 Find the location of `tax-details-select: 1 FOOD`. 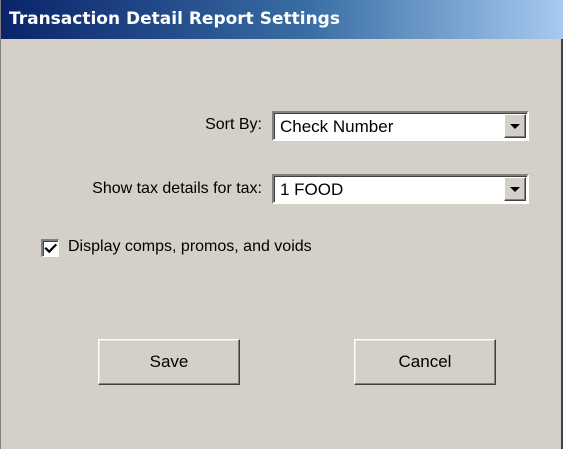

tax-details-select: 1 FOOD is located at coordinates (400, 189).